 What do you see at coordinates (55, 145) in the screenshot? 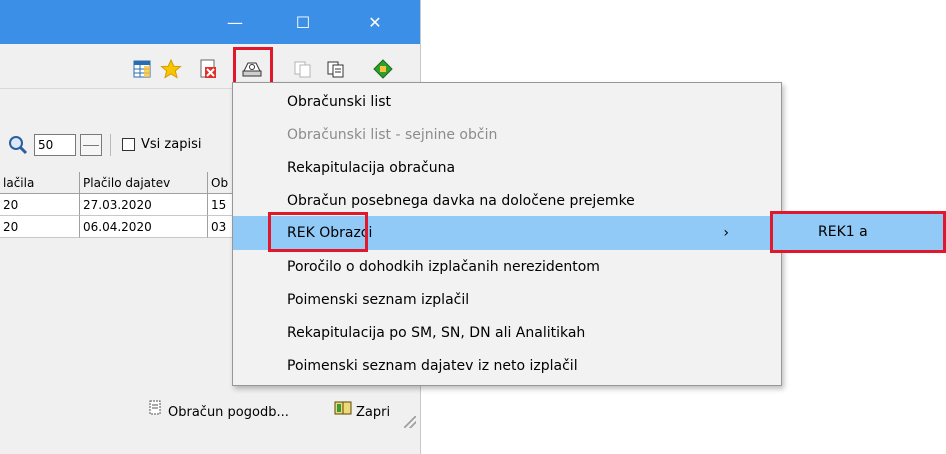
I see `record-count-input: 50` at bounding box center [55, 145].